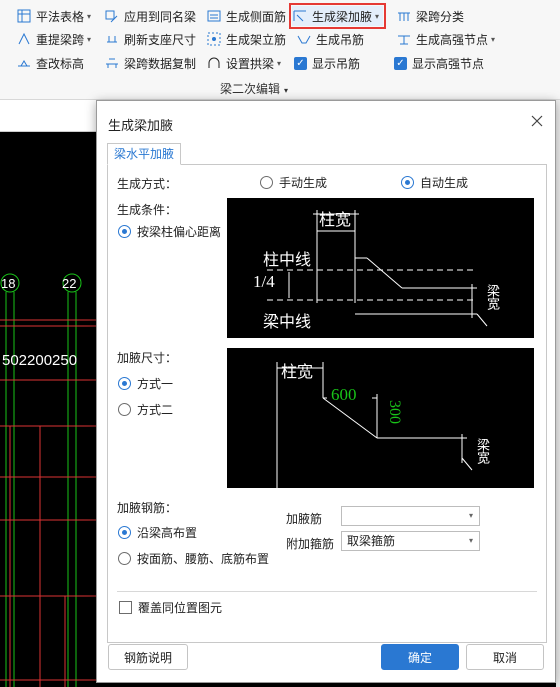 The image size is (560, 687). I want to click on size-option2-radio: 方式二, so click(145, 409).